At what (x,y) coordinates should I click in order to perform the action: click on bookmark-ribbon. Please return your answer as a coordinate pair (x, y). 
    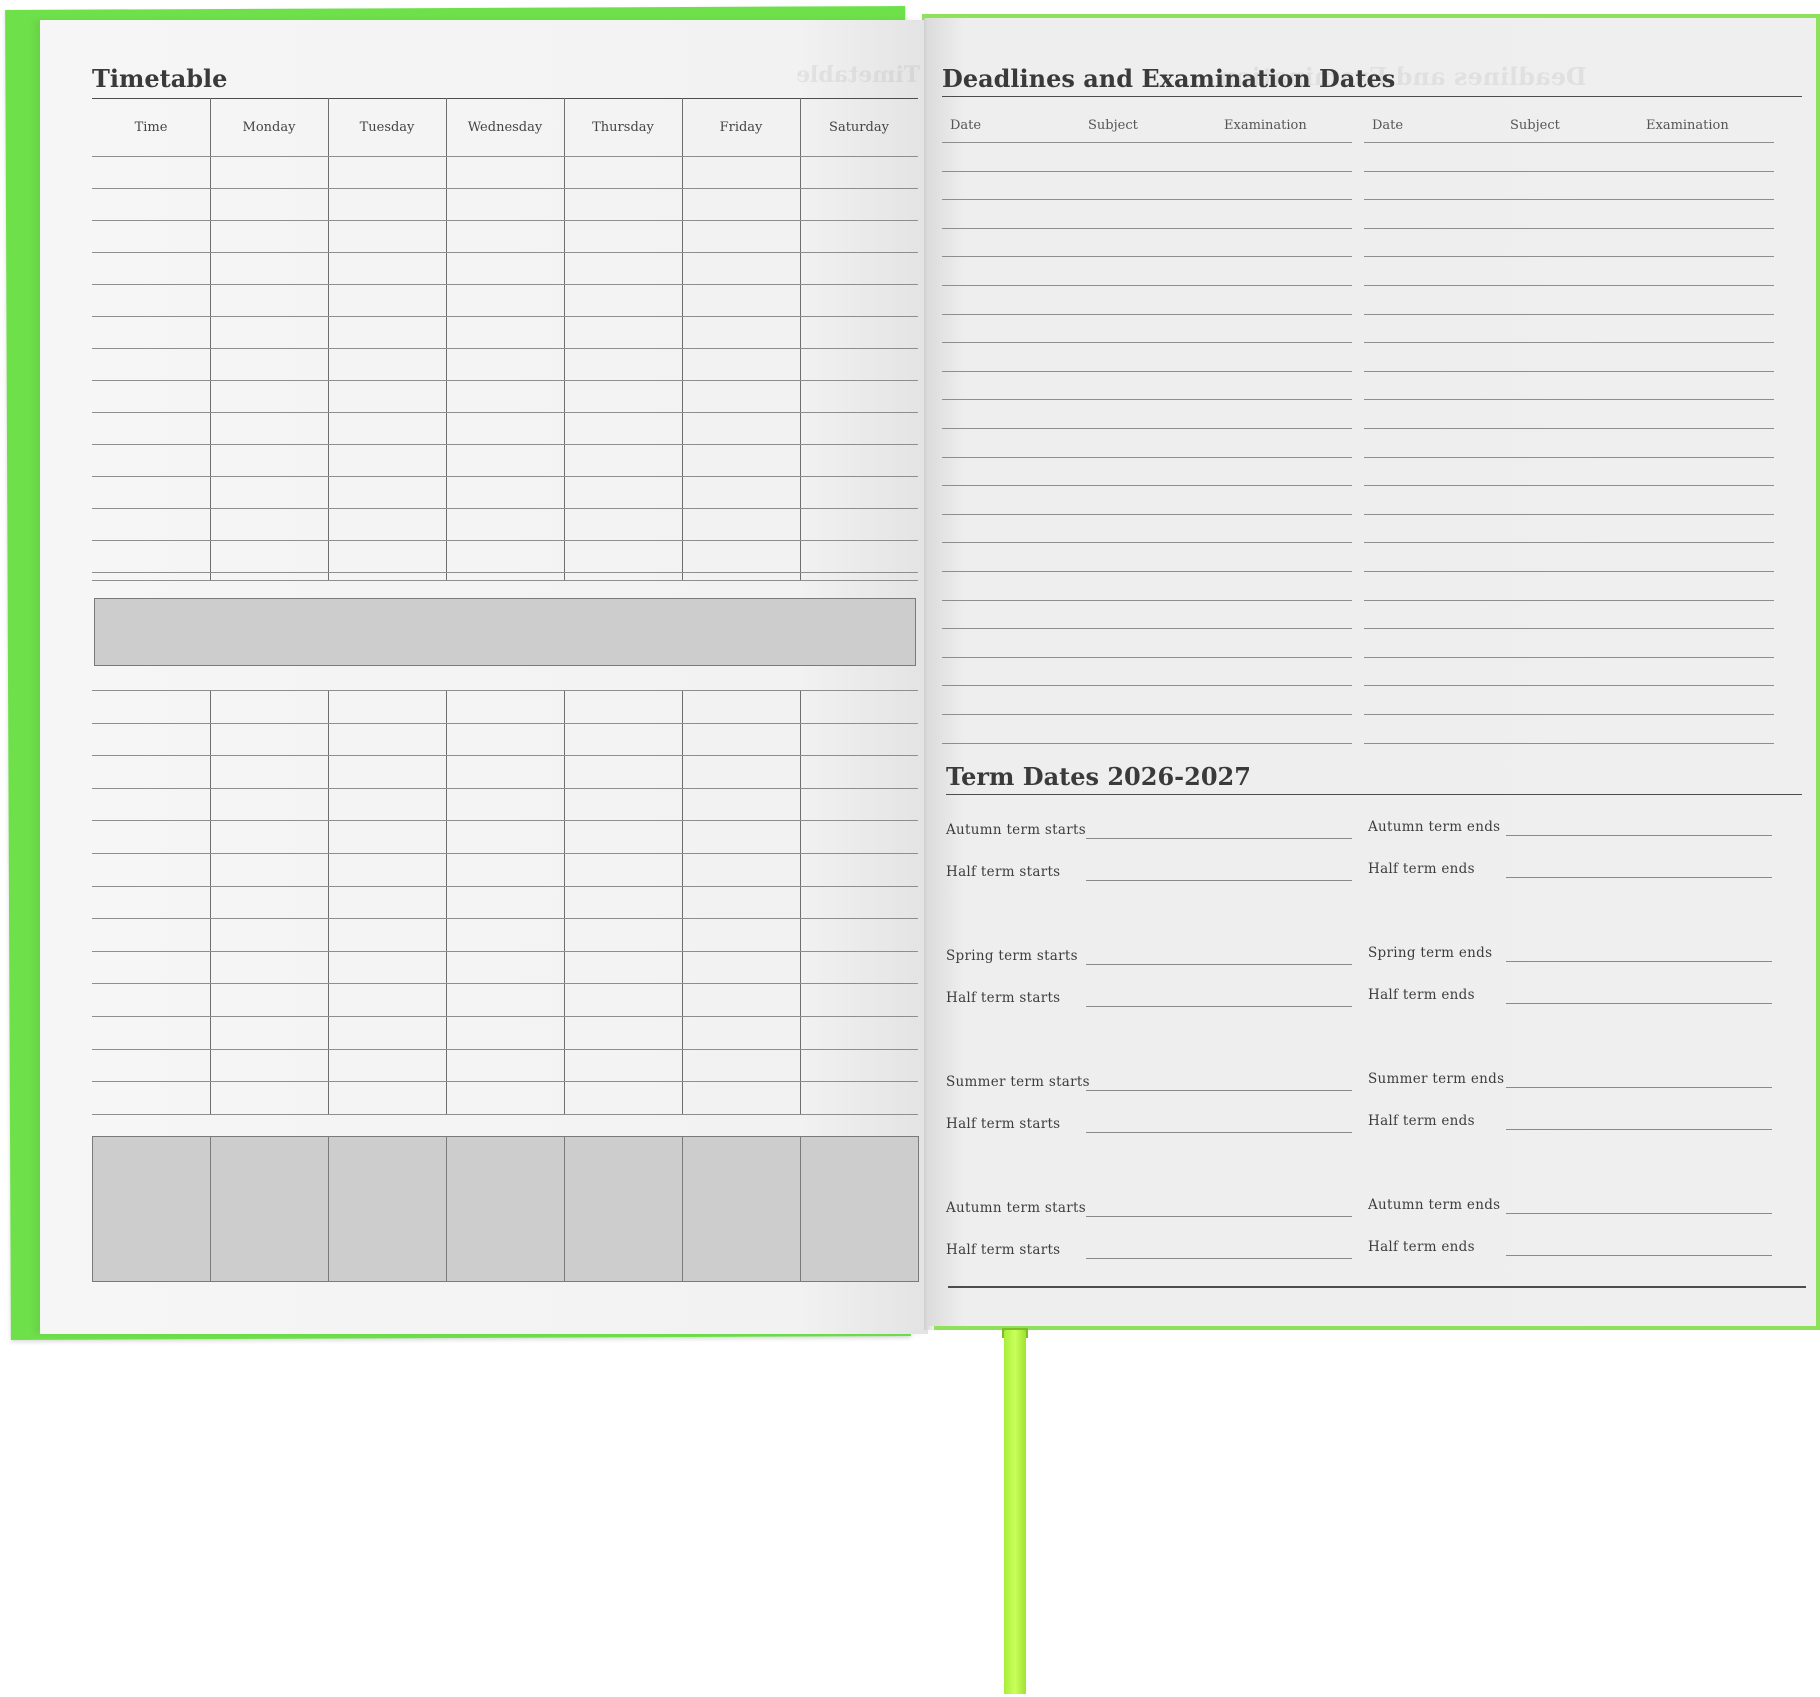
    Looking at the image, I should click on (1015, 1512).